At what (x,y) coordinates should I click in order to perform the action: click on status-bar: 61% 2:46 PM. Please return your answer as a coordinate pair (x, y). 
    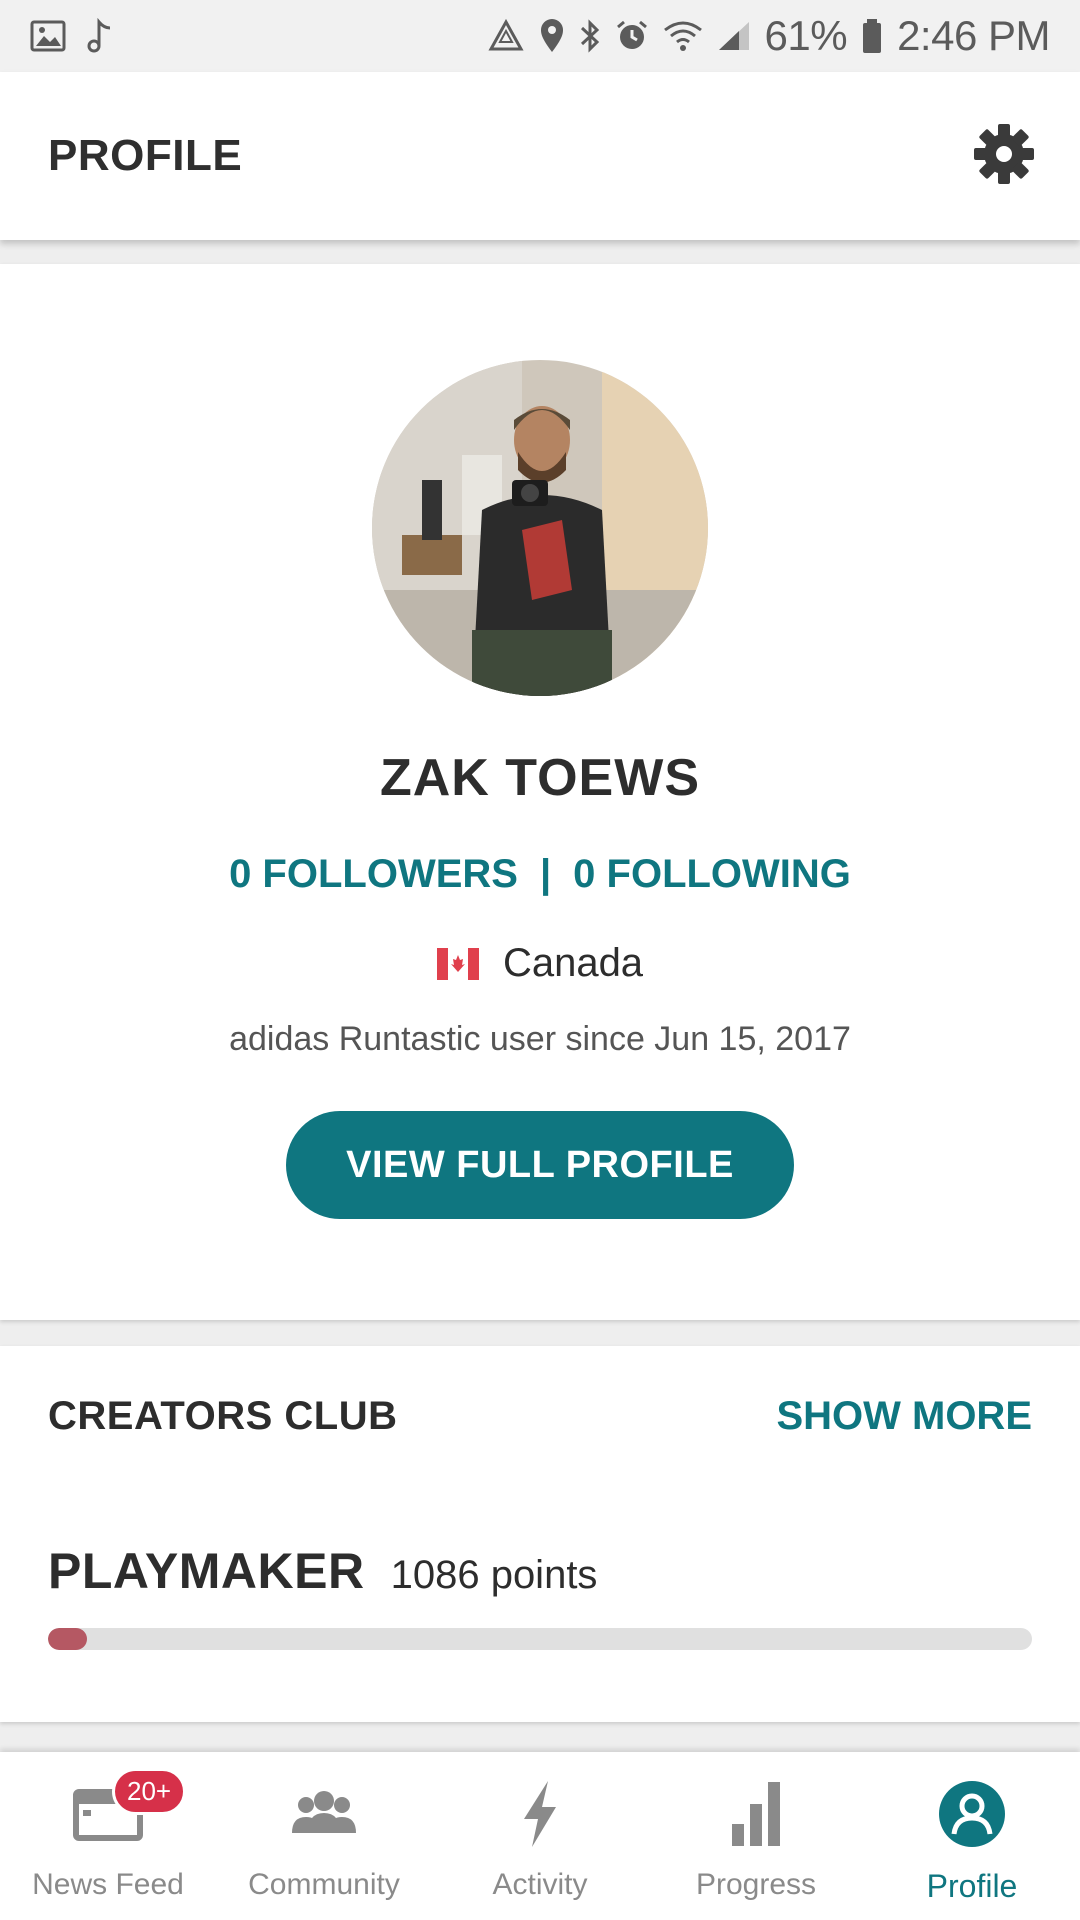
    Looking at the image, I should click on (540, 36).